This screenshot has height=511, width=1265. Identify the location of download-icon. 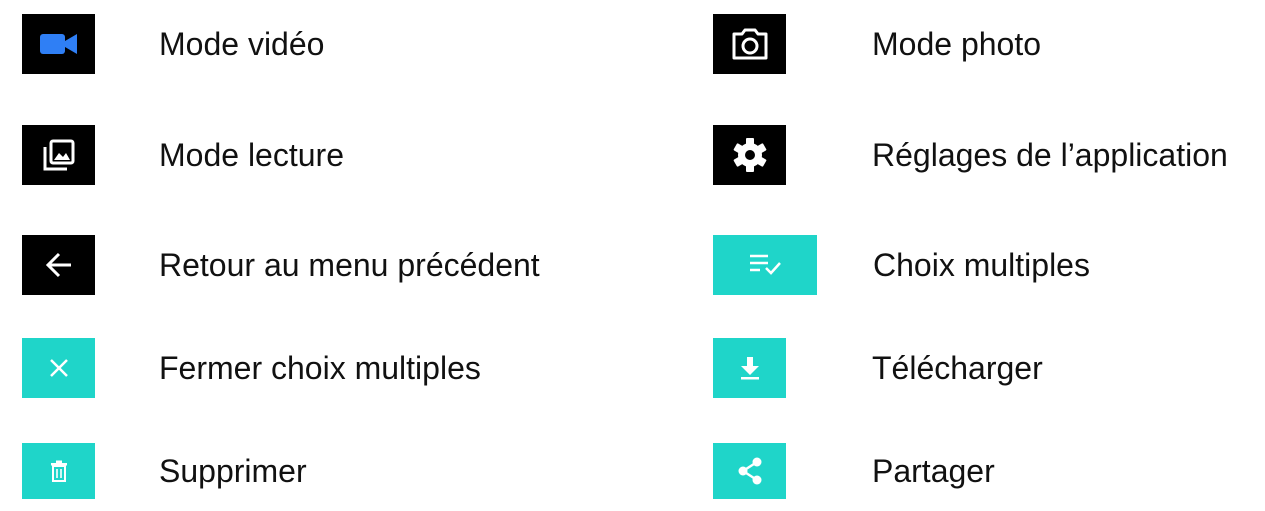
(749, 368).